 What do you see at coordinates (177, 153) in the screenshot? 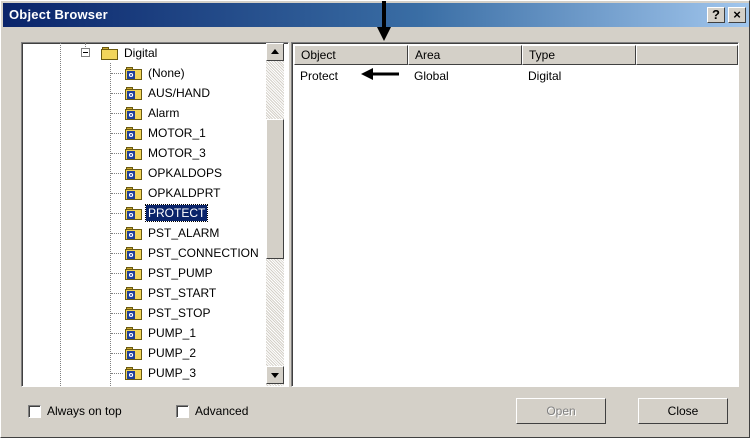
I see `tree-item-label: MOTOR_3` at bounding box center [177, 153].